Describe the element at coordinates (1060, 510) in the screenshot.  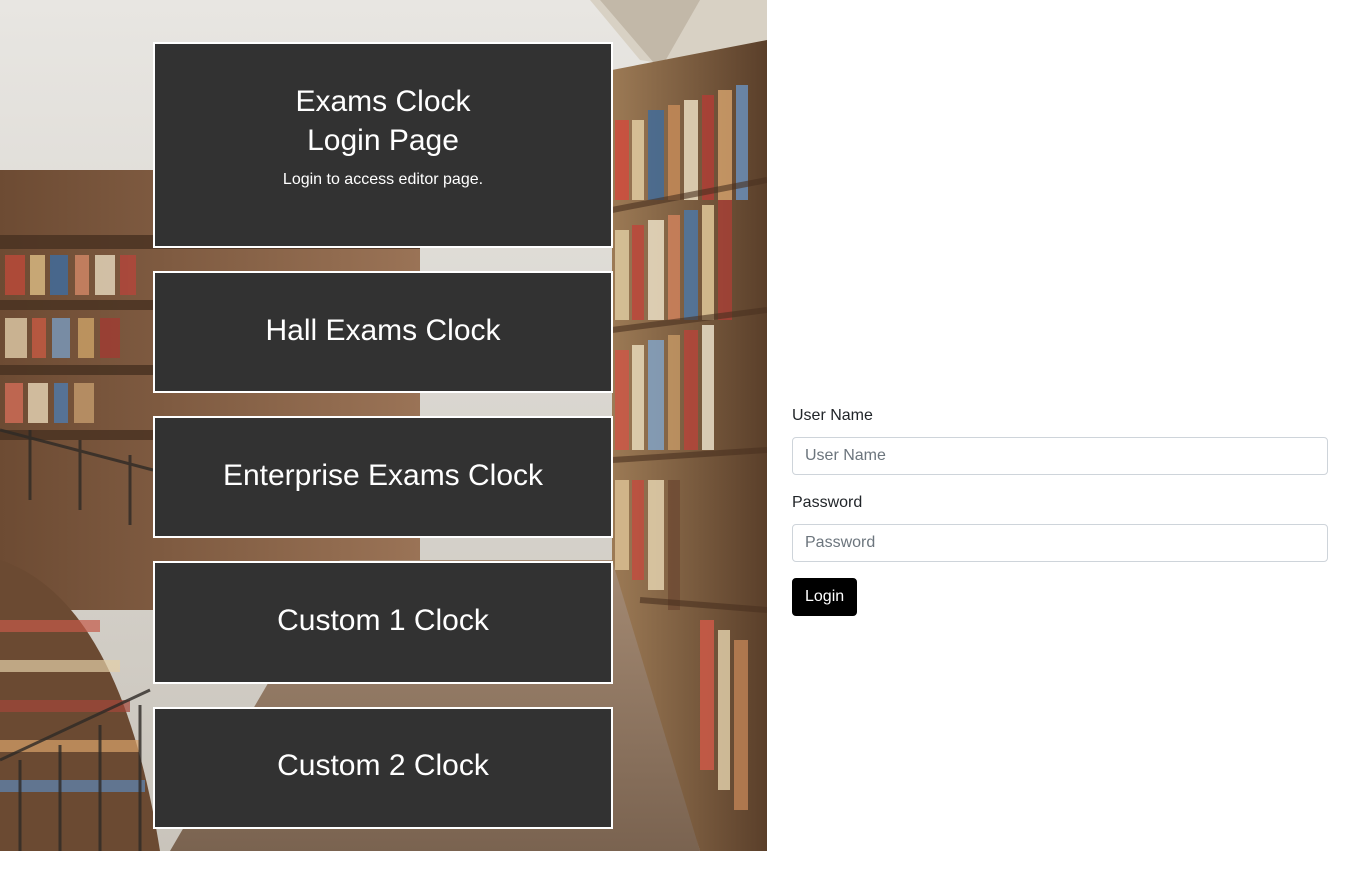
I see `login-form: User Name Password Login` at that location.